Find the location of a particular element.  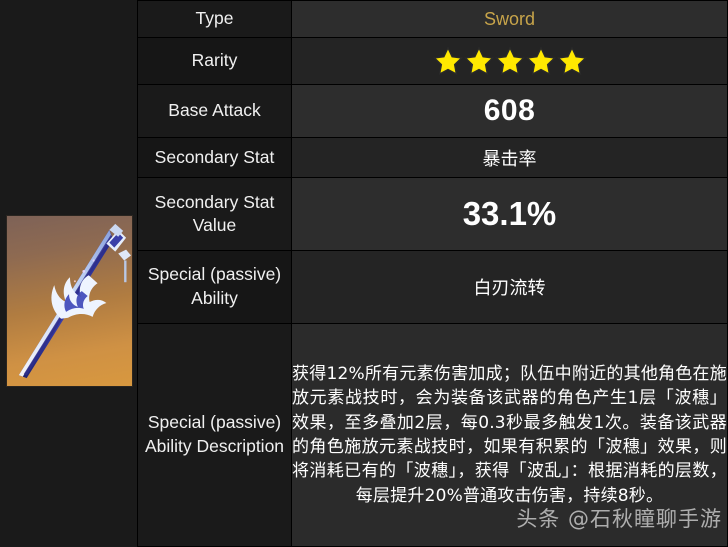

table-row-secondary-stat: Secondary Stat 暴击率 is located at coordinates (432, 157).